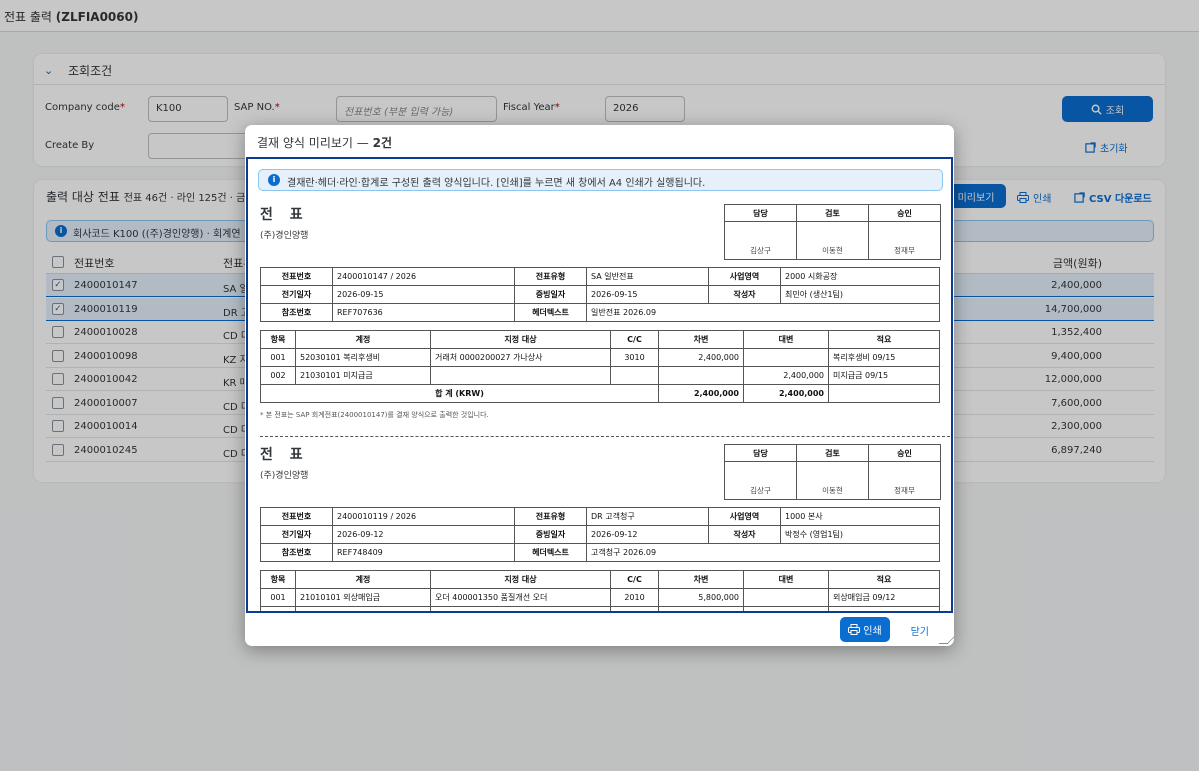 The height and width of the screenshot is (771, 1199). What do you see at coordinates (363, 597) in the screenshot?
I see `line-account: 21010101 외상매입금` at bounding box center [363, 597].